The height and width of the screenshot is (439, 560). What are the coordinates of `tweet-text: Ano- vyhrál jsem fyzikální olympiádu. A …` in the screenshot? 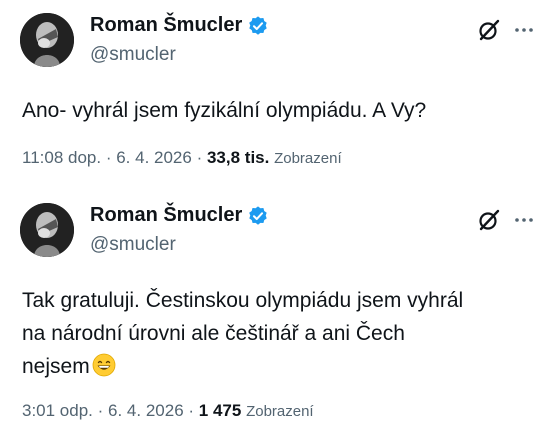 It's located at (281, 110).